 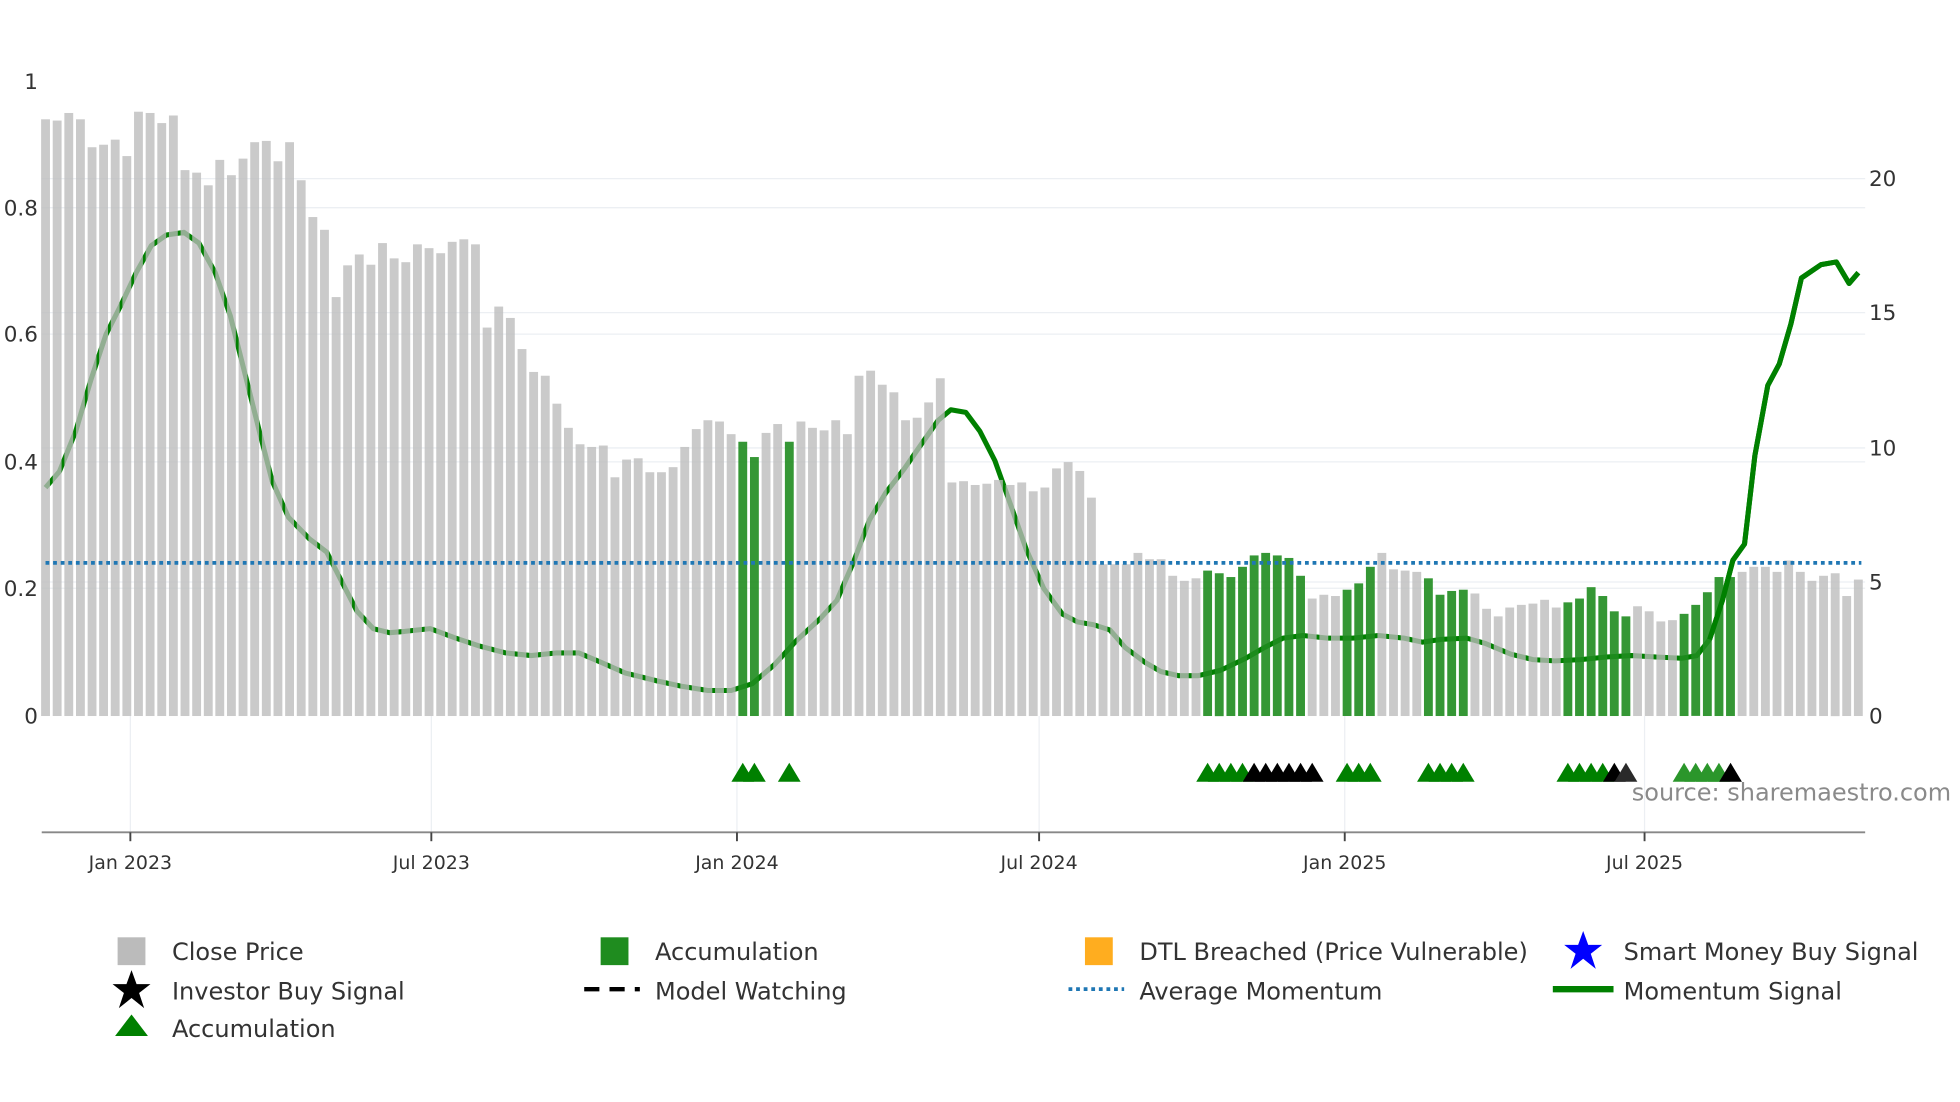 I want to click on y-right-tick: 5, so click(x=1876, y=583).